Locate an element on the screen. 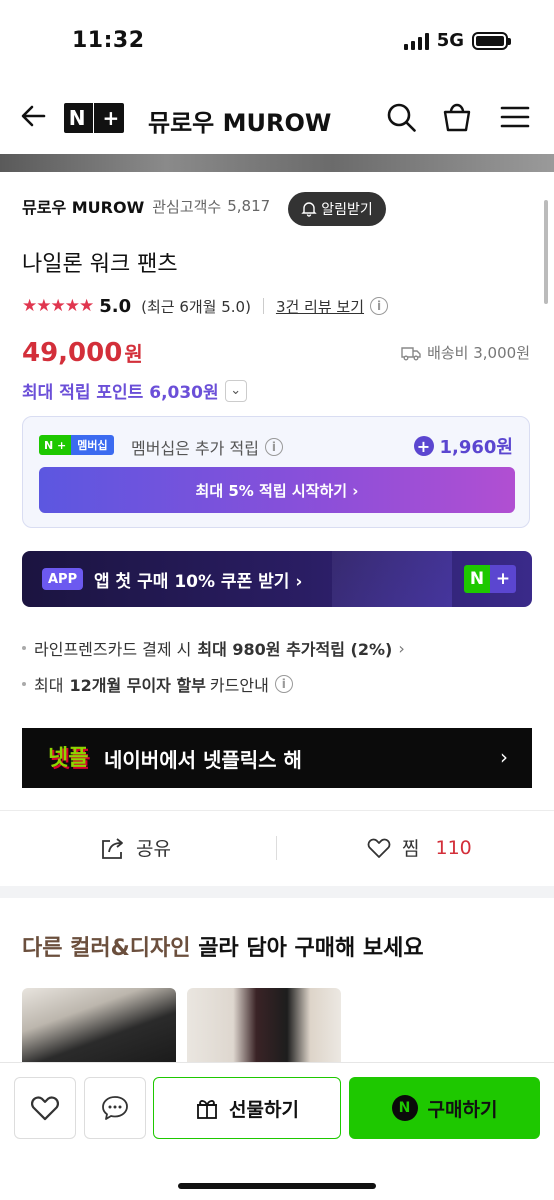 The image size is (554, 1200). shipping-info: 배송비 3,000원 is located at coordinates (465, 352).